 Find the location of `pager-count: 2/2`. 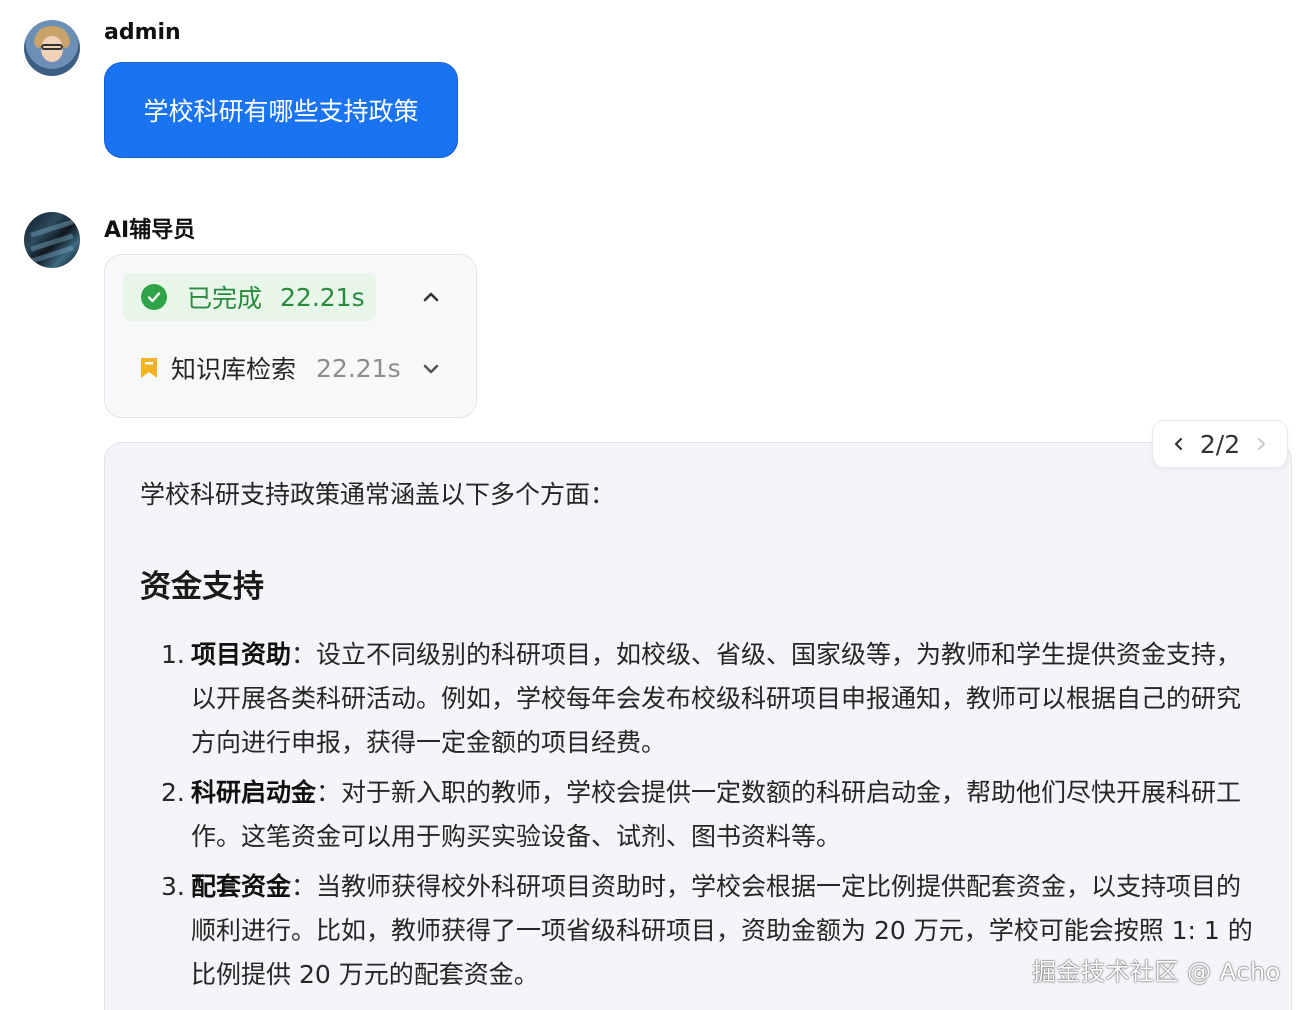

pager-count: 2/2 is located at coordinates (1220, 444).